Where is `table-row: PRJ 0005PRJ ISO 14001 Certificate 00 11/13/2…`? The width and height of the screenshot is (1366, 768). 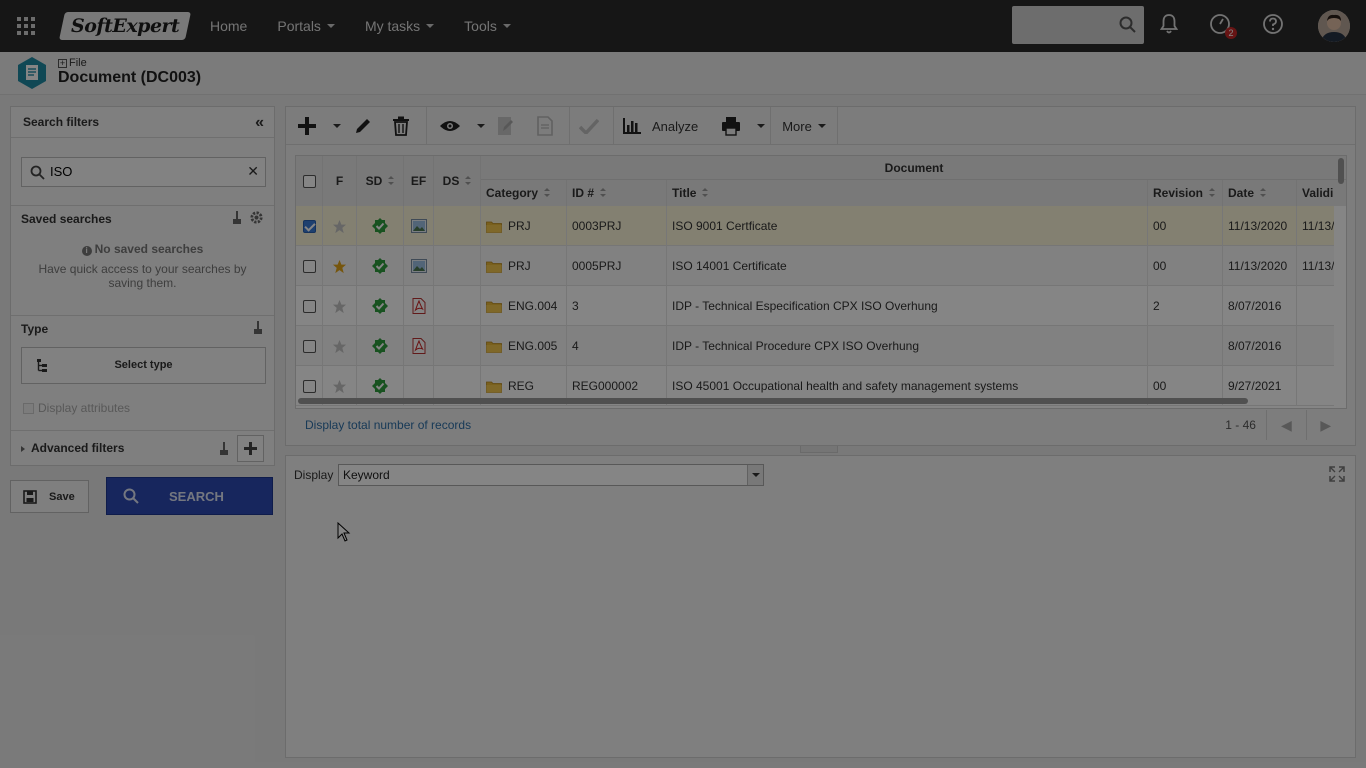
table-row: PRJ 0005PRJ ISO 14001 Certificate 00 11/13/2… is located at coordinates (815, 266).